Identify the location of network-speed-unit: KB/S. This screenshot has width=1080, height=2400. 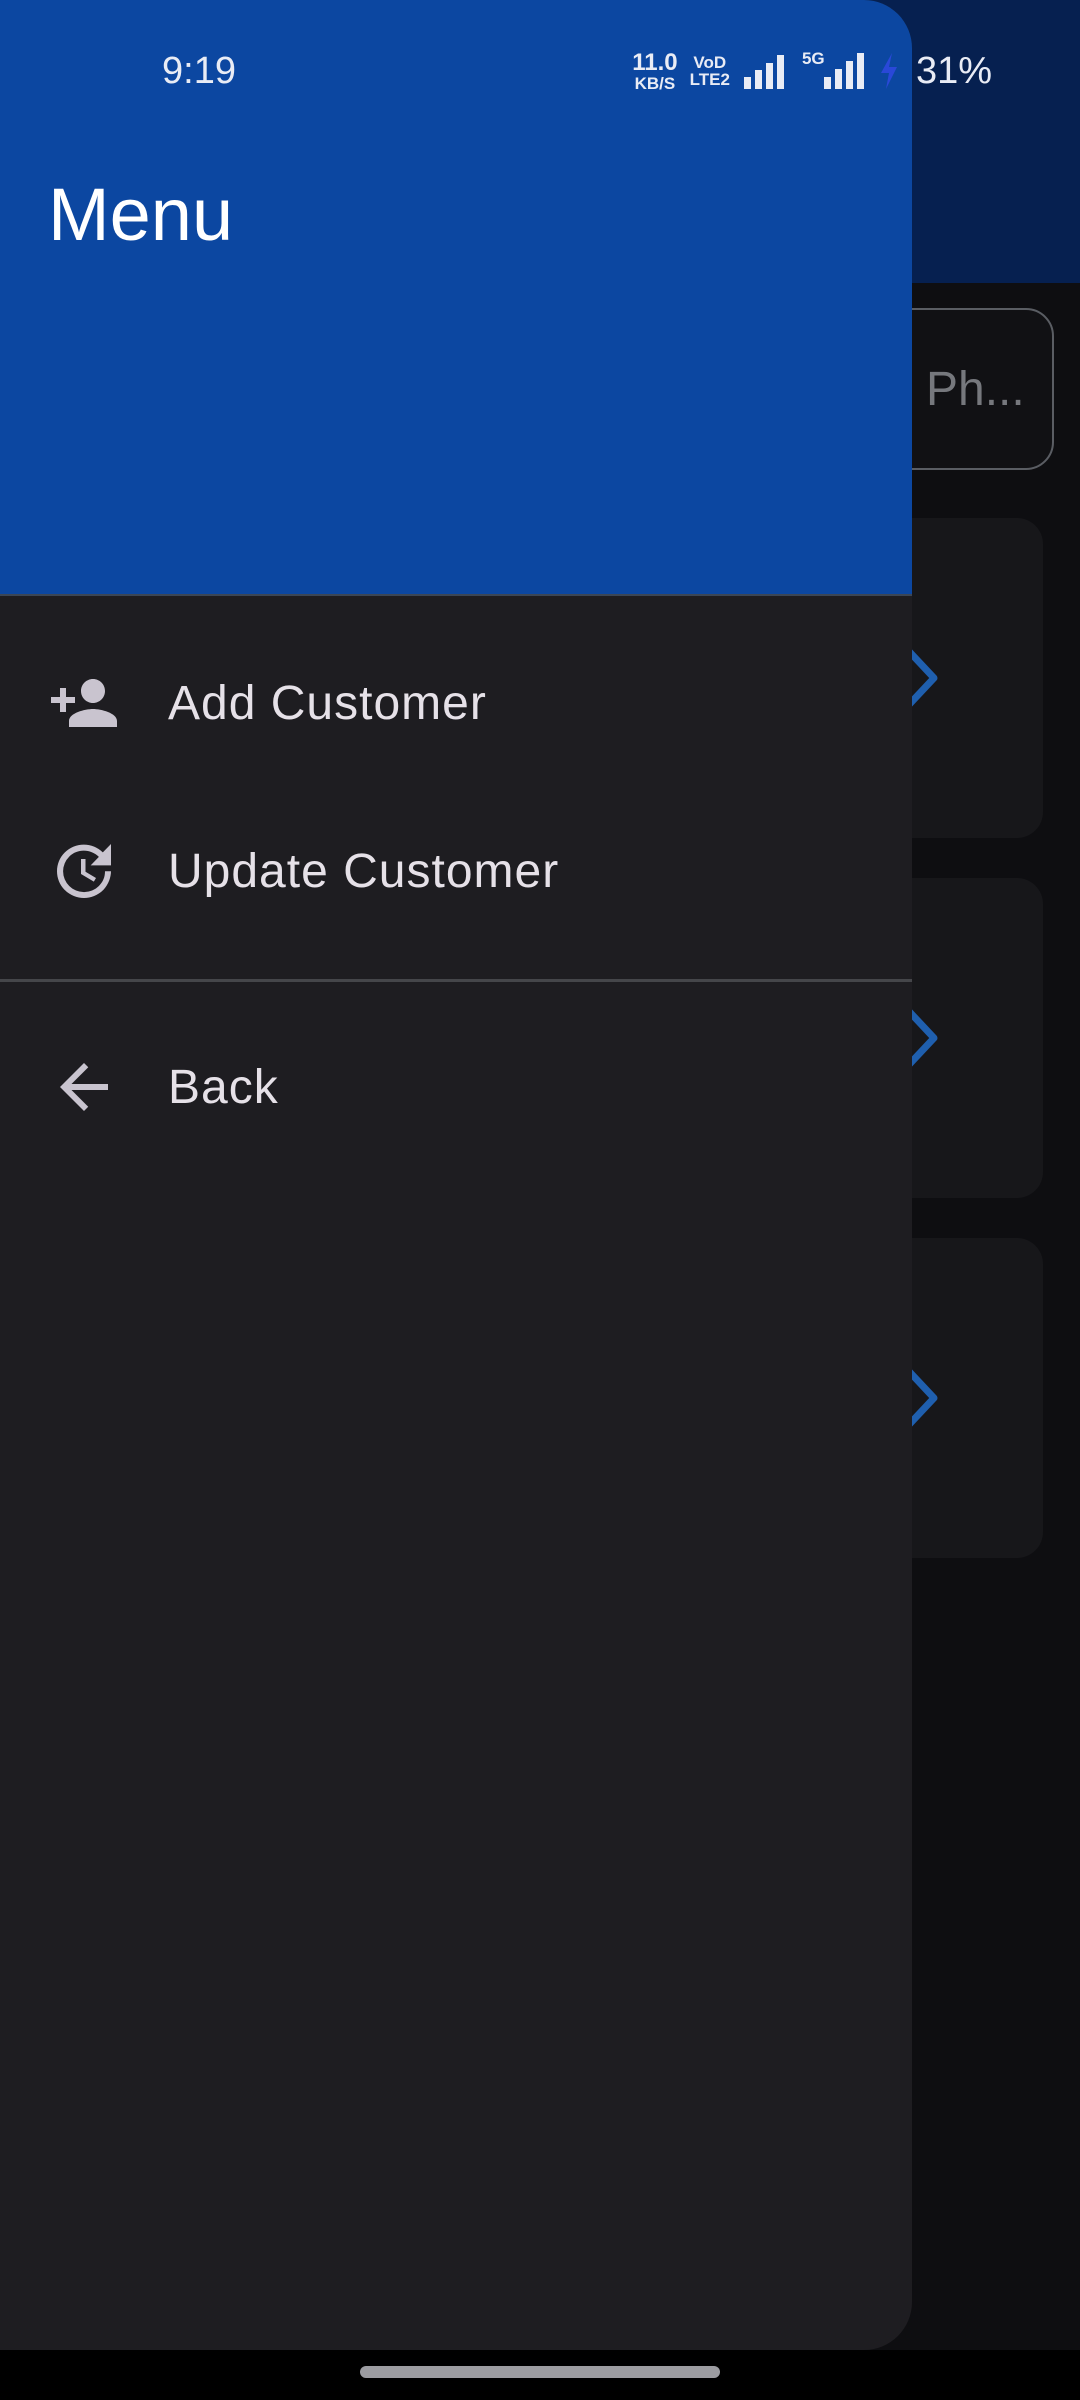
(655, 83).